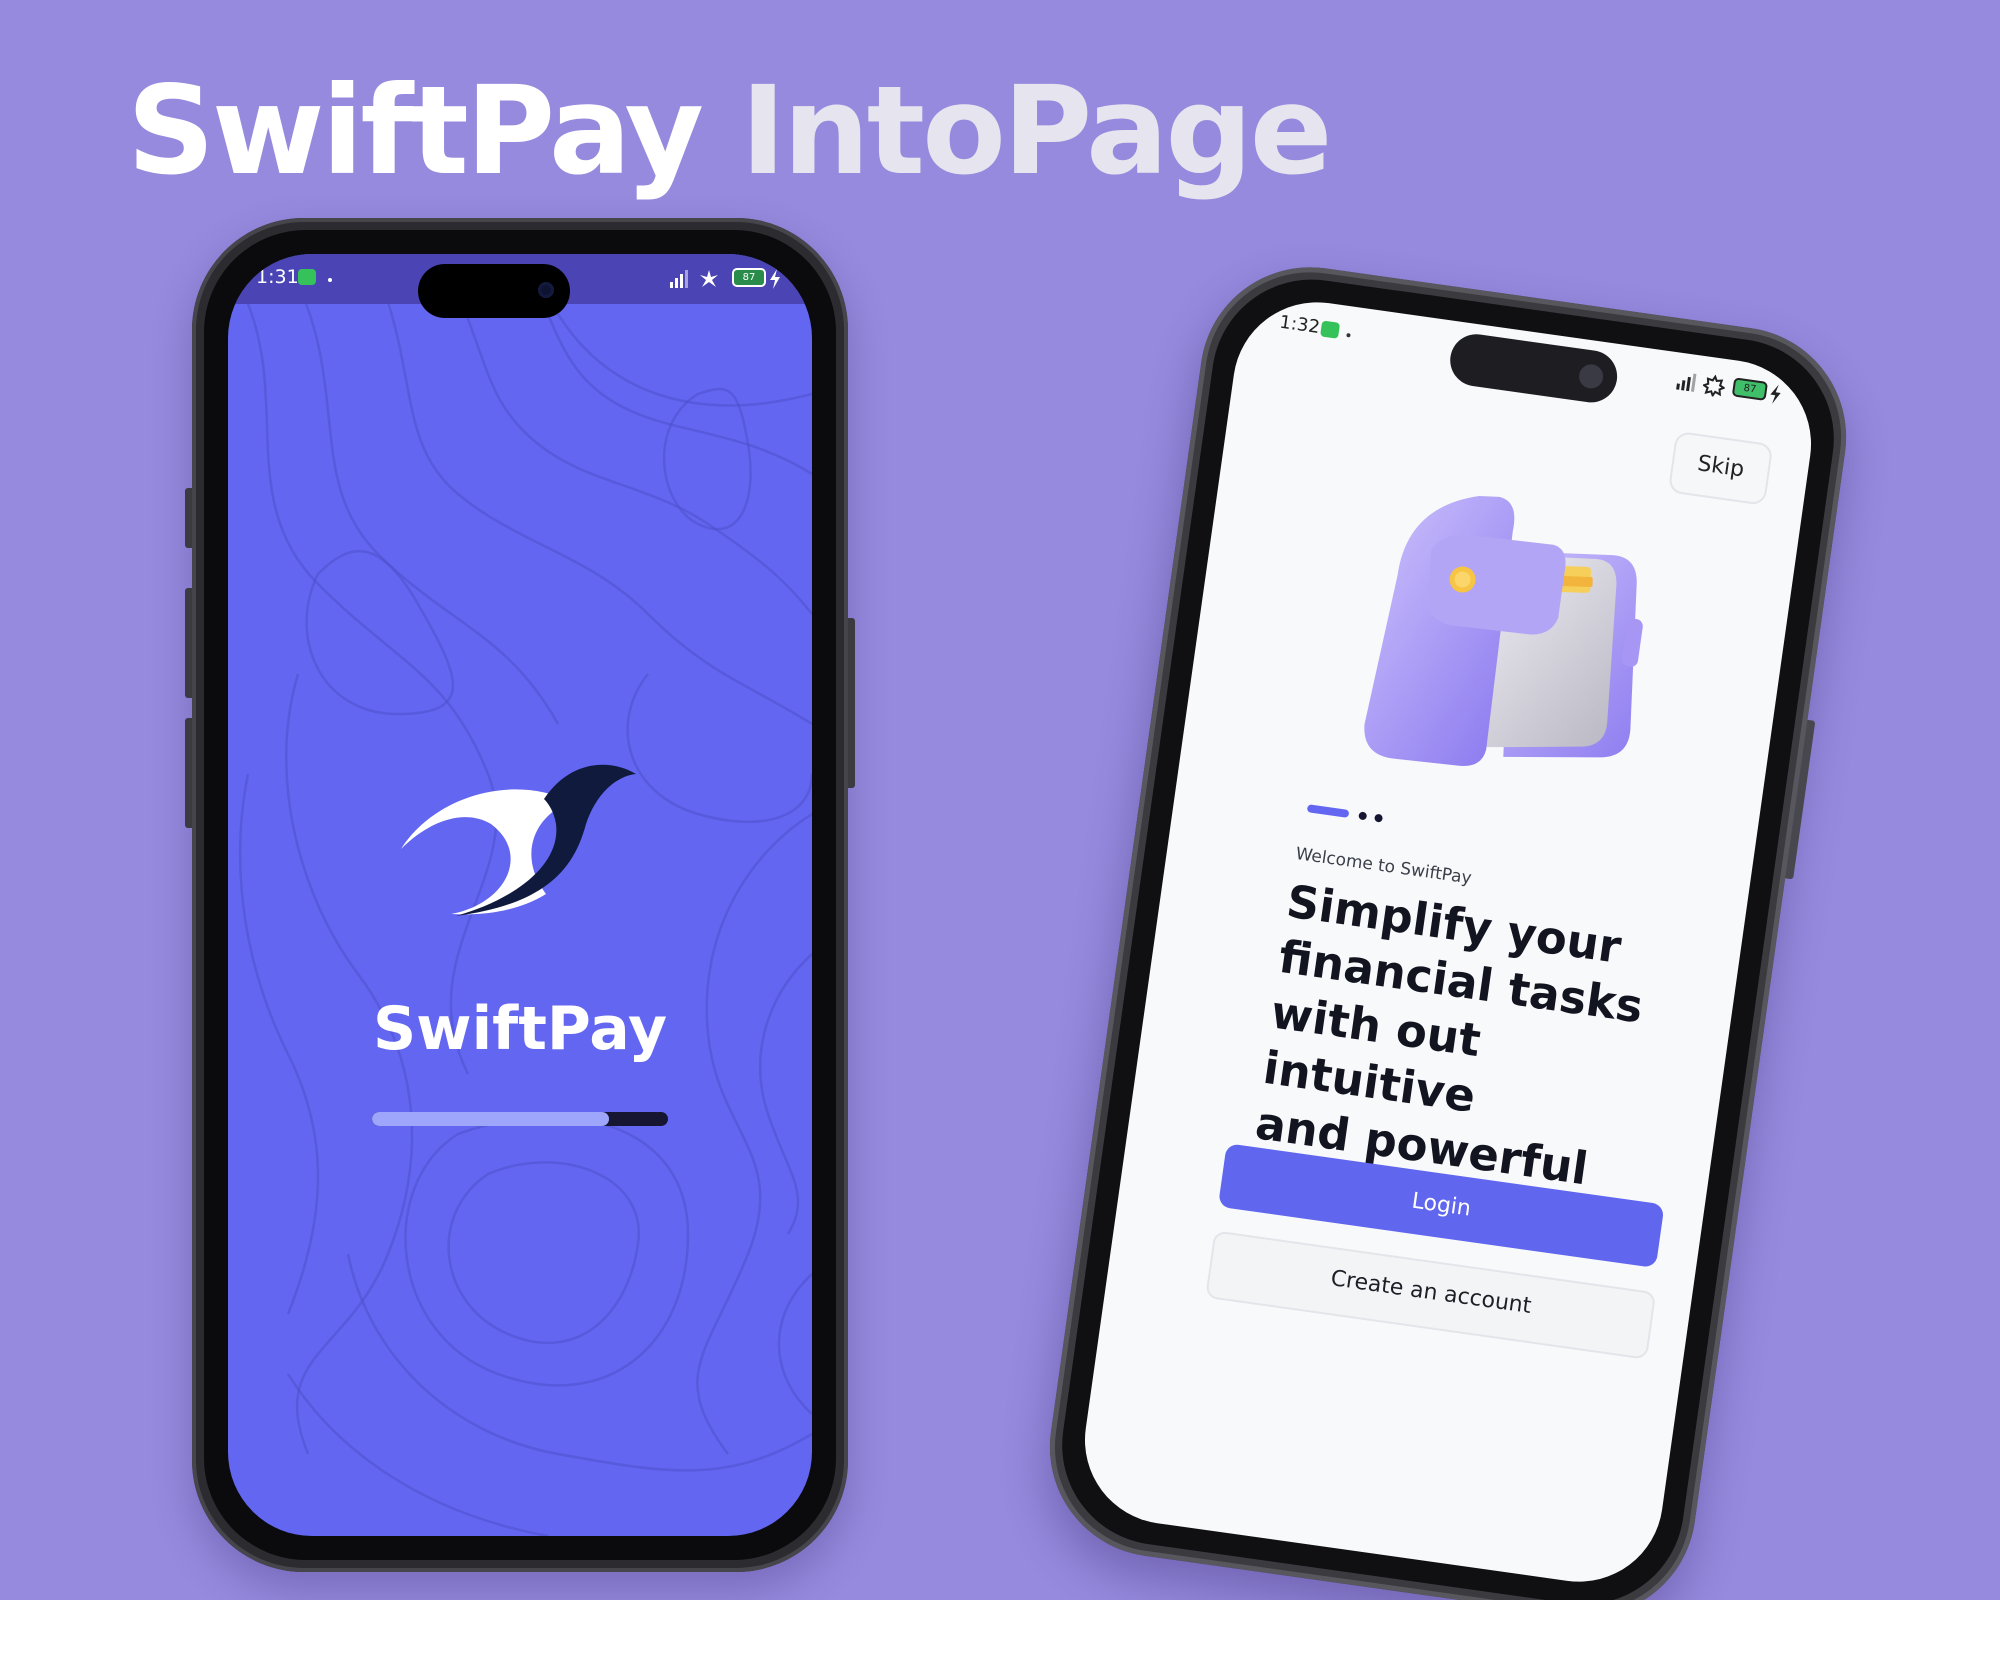 The height and width of the screenshot is (1664, 2000). What do you see at coordinates (277, 277) in the screenshot?
I see `status-time: 1:31` at bounding box center [277, 277].